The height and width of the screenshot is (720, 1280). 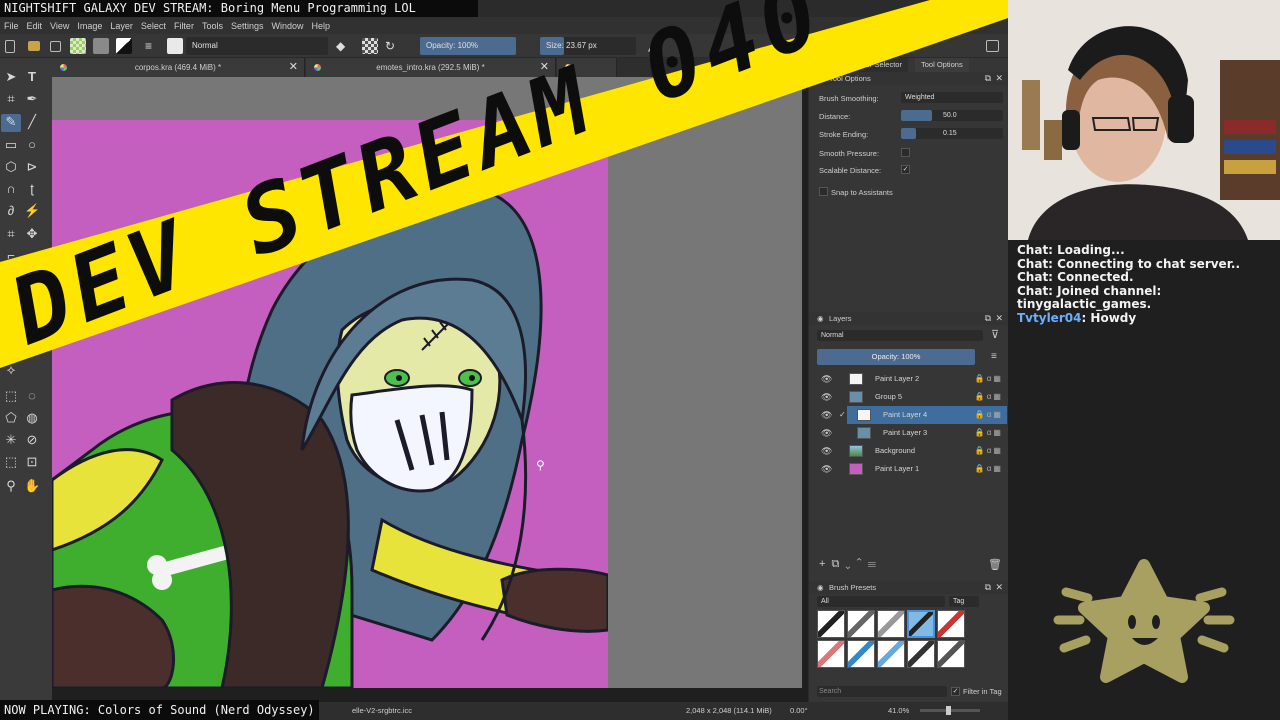 What do you see at coordinates (900, 335) in the screenshot?
I see `layer-blend-select: Normal` at bounding box center [900, 335].